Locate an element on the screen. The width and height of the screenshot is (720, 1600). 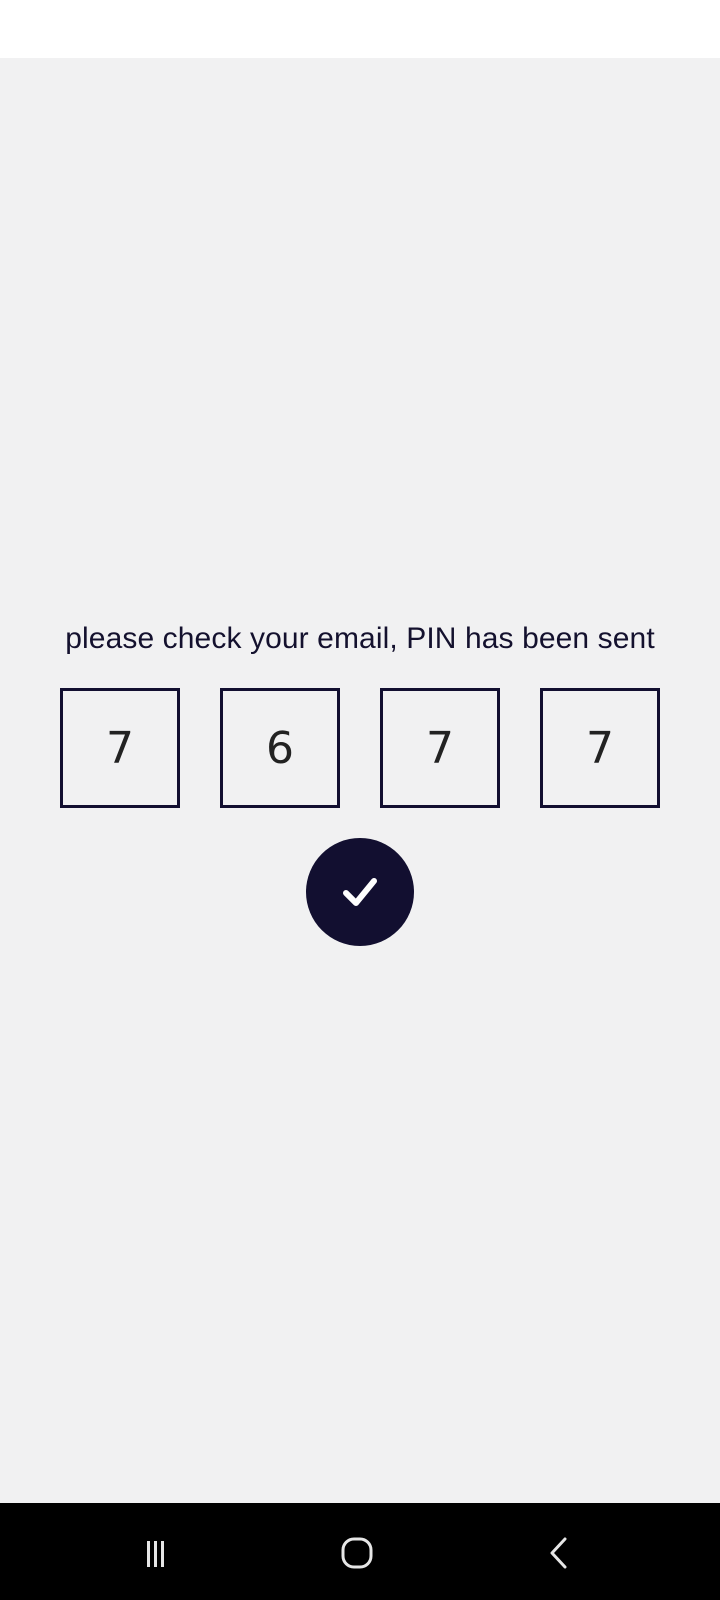
home-button is located at coordinates (357, 1553).